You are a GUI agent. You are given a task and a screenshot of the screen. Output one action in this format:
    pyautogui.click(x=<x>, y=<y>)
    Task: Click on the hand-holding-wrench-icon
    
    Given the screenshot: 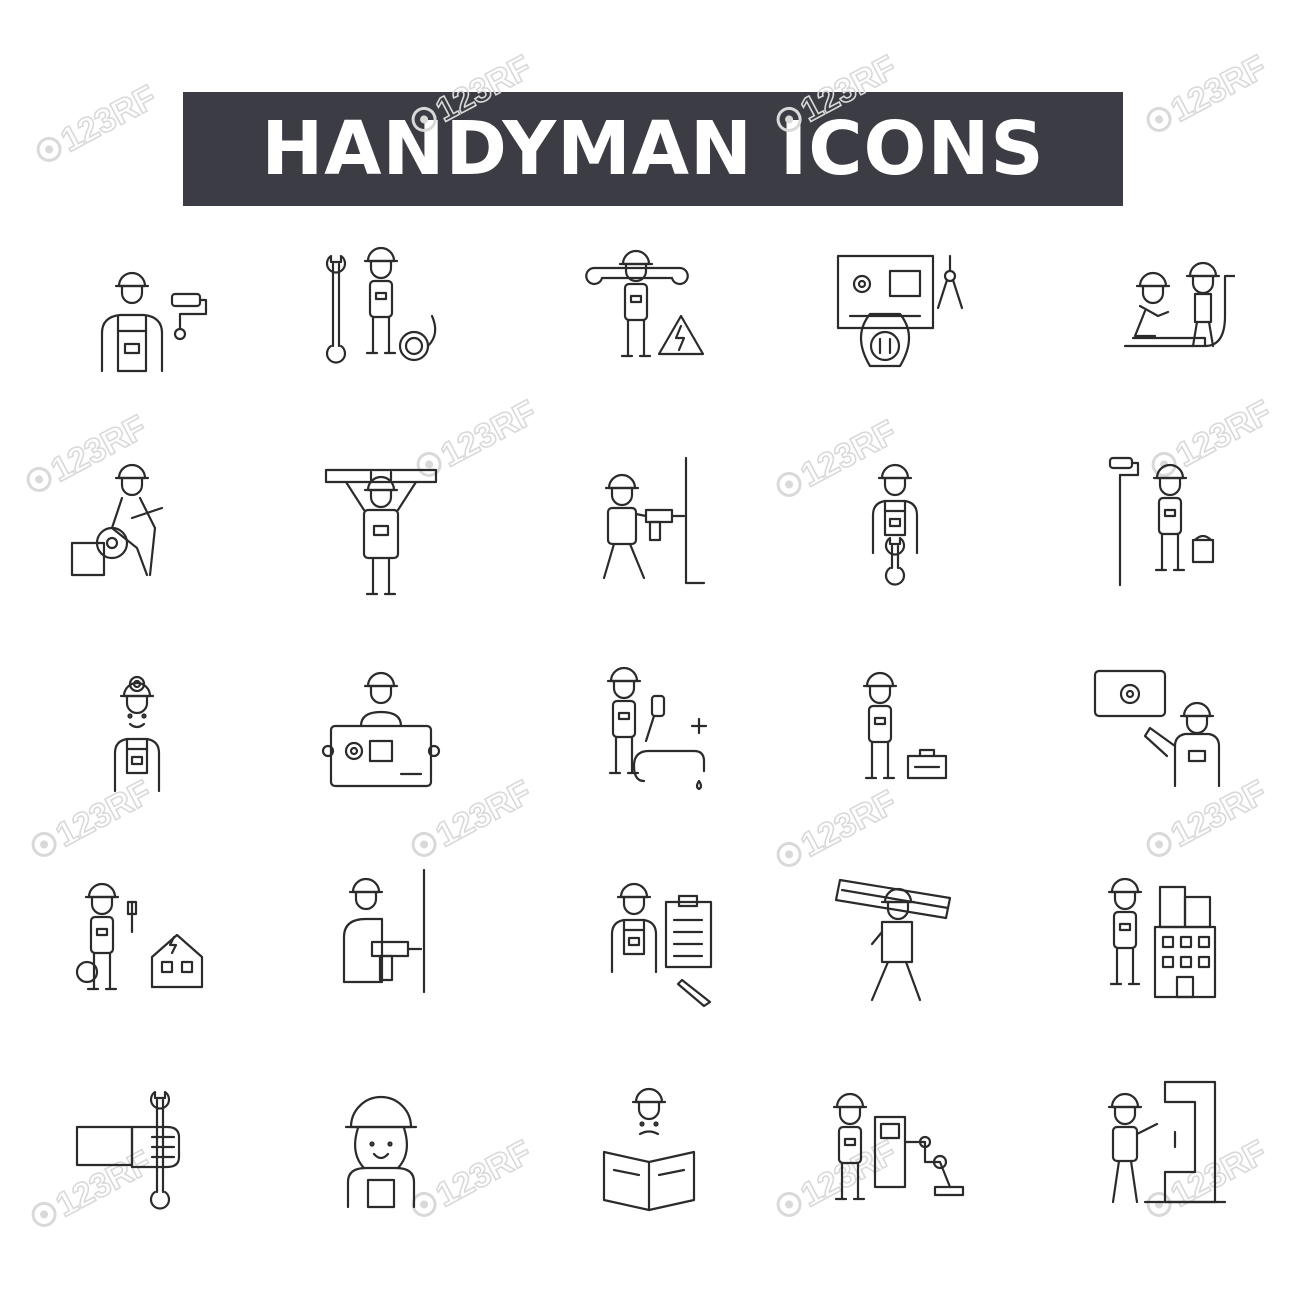 What is the action you would take?
    pyautogui.click(x=137, y=1147)
    